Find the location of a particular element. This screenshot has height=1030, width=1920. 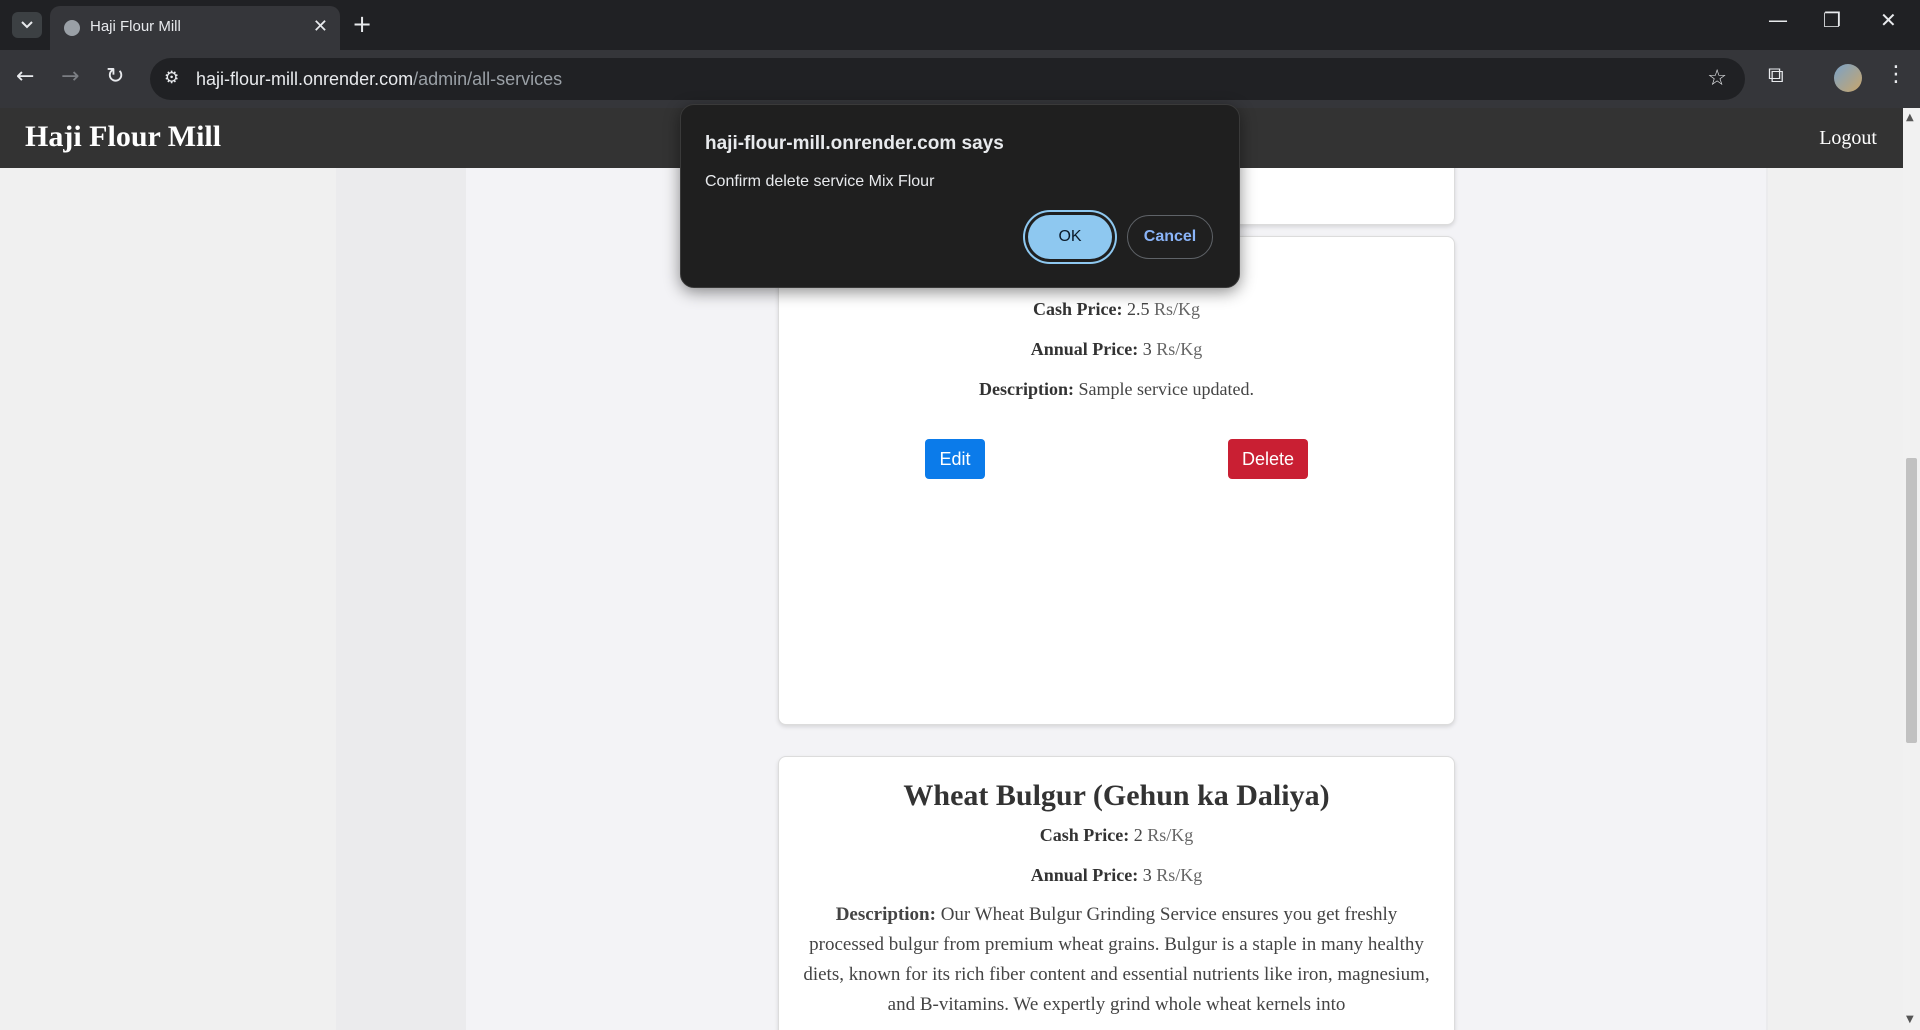

page-scrollbar: ▲ ▼ is located at coordinates (1911, 569).